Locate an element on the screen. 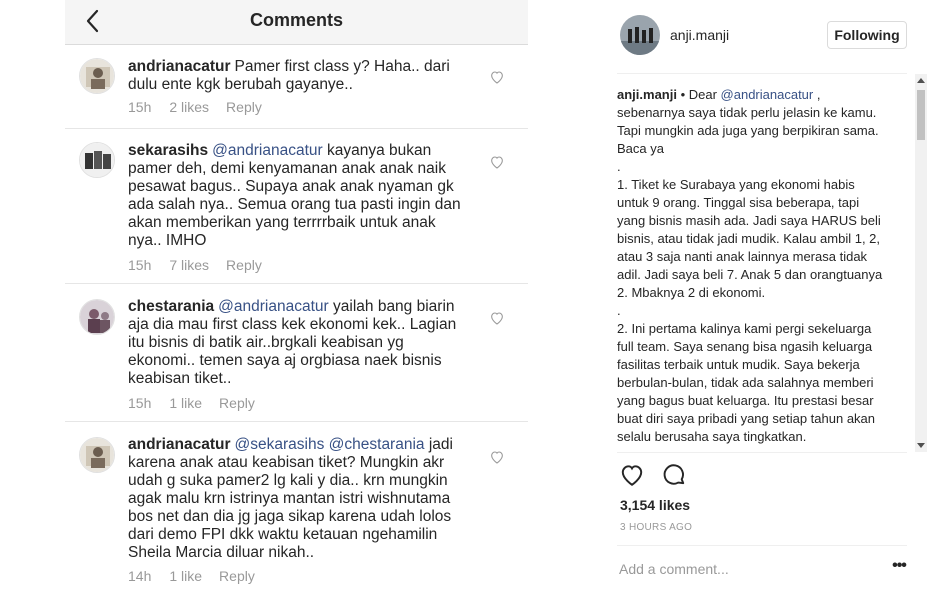  page-title: Comments is located at coordinates (296, 20).